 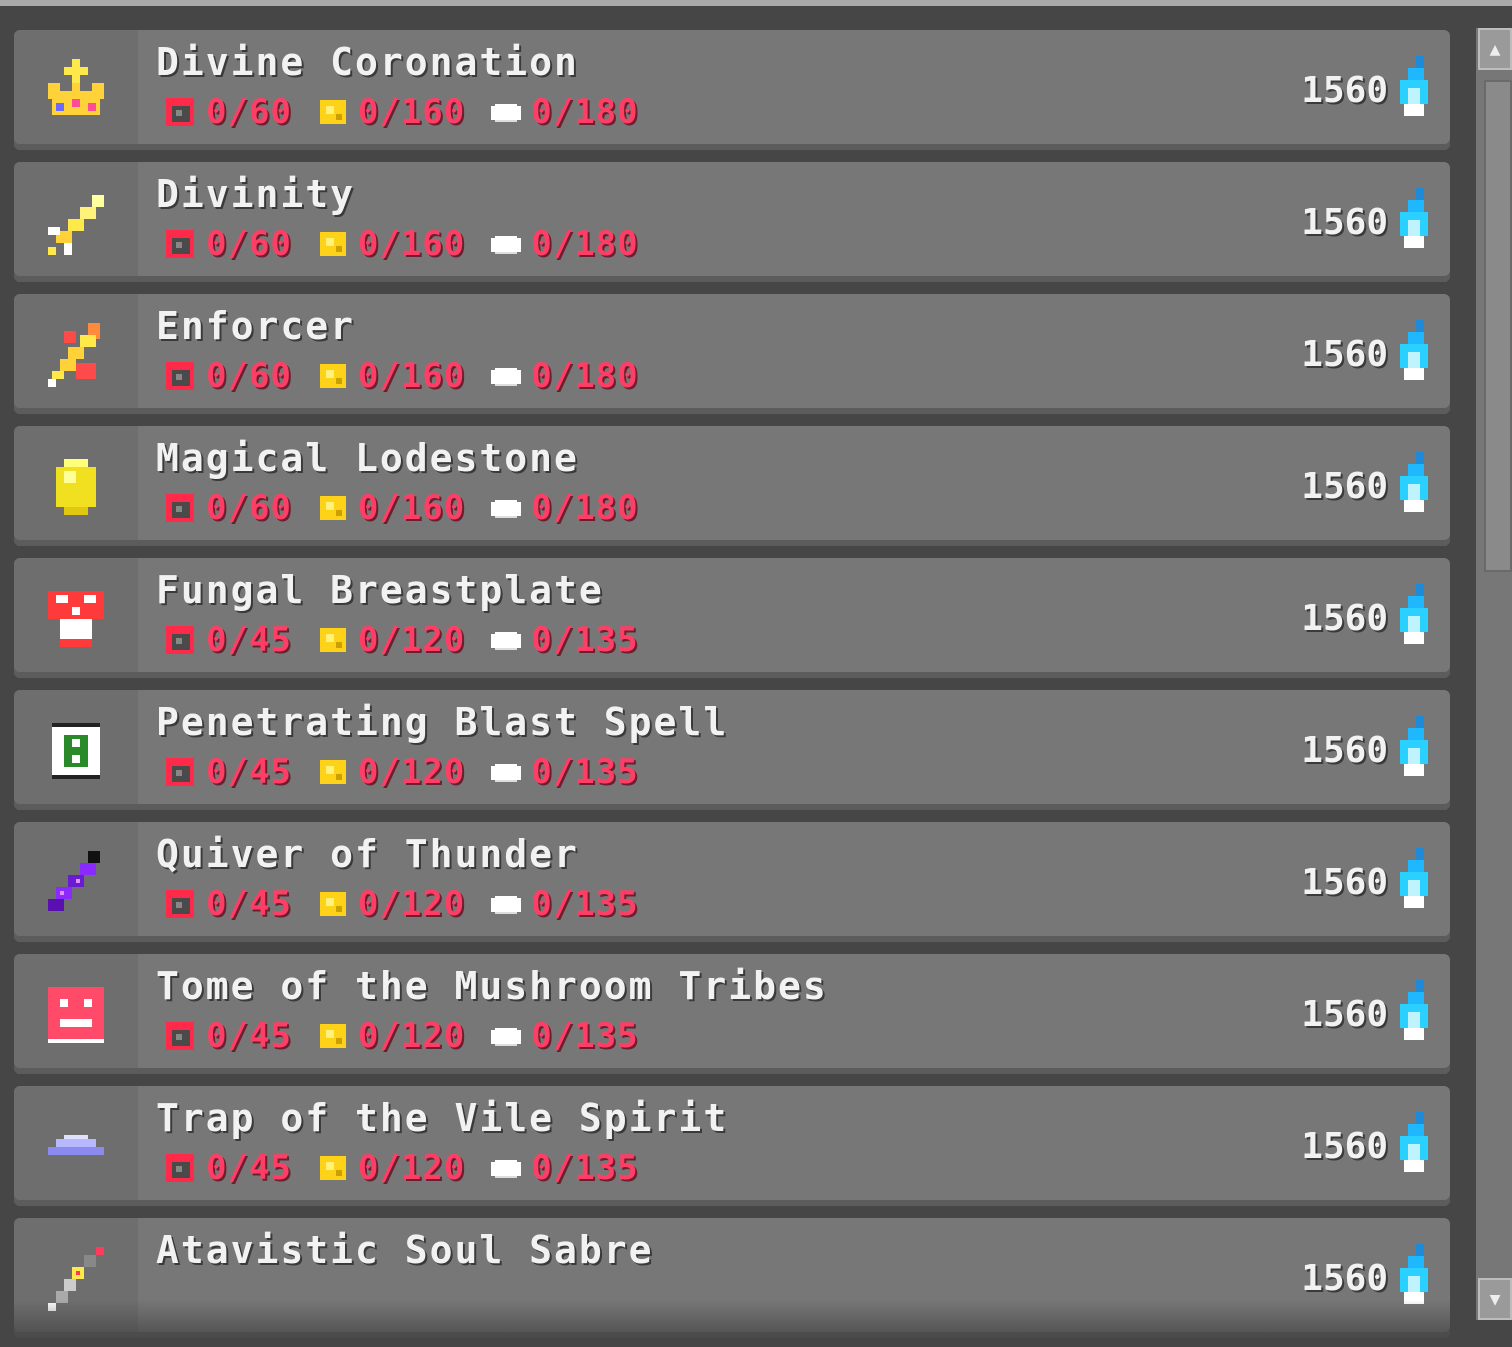 I want to click on scroll-up-button: ▲, so click(x=1495, y=49).